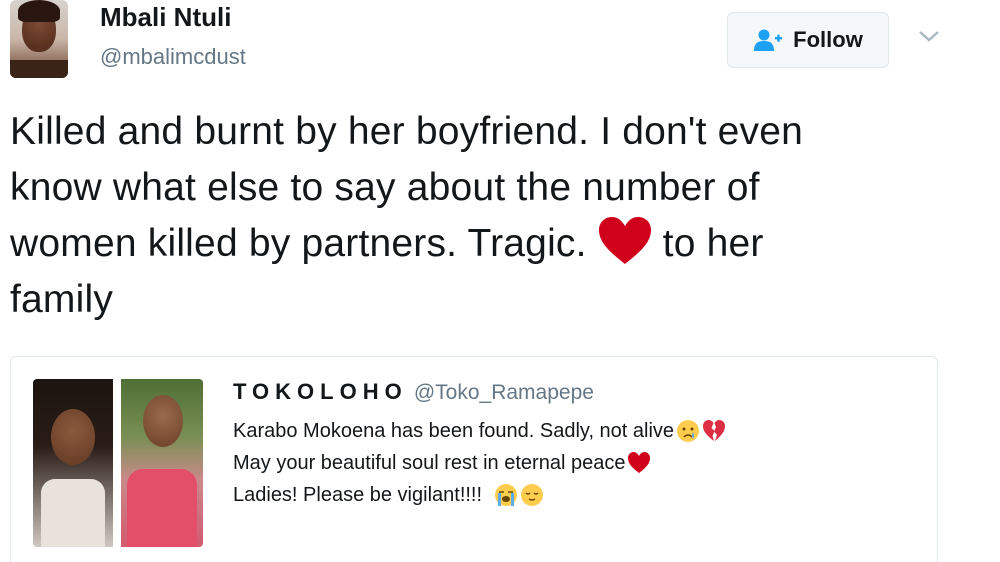 The height and width of the screenshot is (562, 1000). I want to click on photo-right, so click(162, 463).